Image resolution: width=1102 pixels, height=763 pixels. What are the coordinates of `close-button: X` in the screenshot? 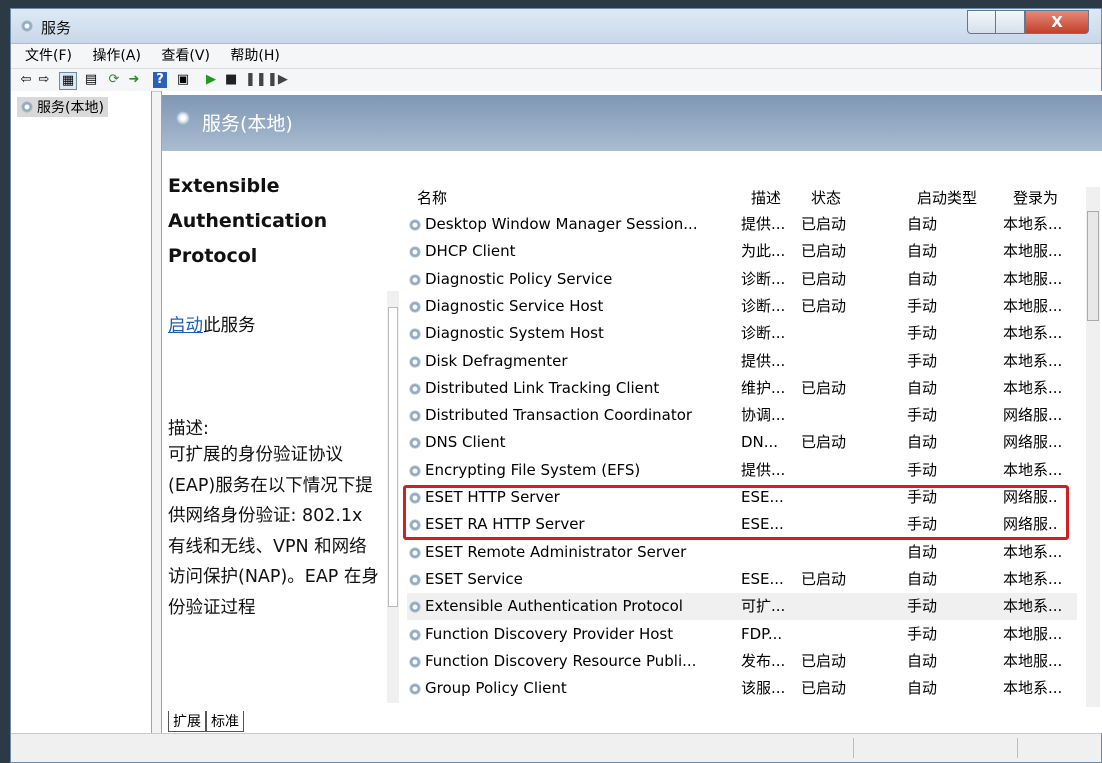 It's located at (1057, 22).